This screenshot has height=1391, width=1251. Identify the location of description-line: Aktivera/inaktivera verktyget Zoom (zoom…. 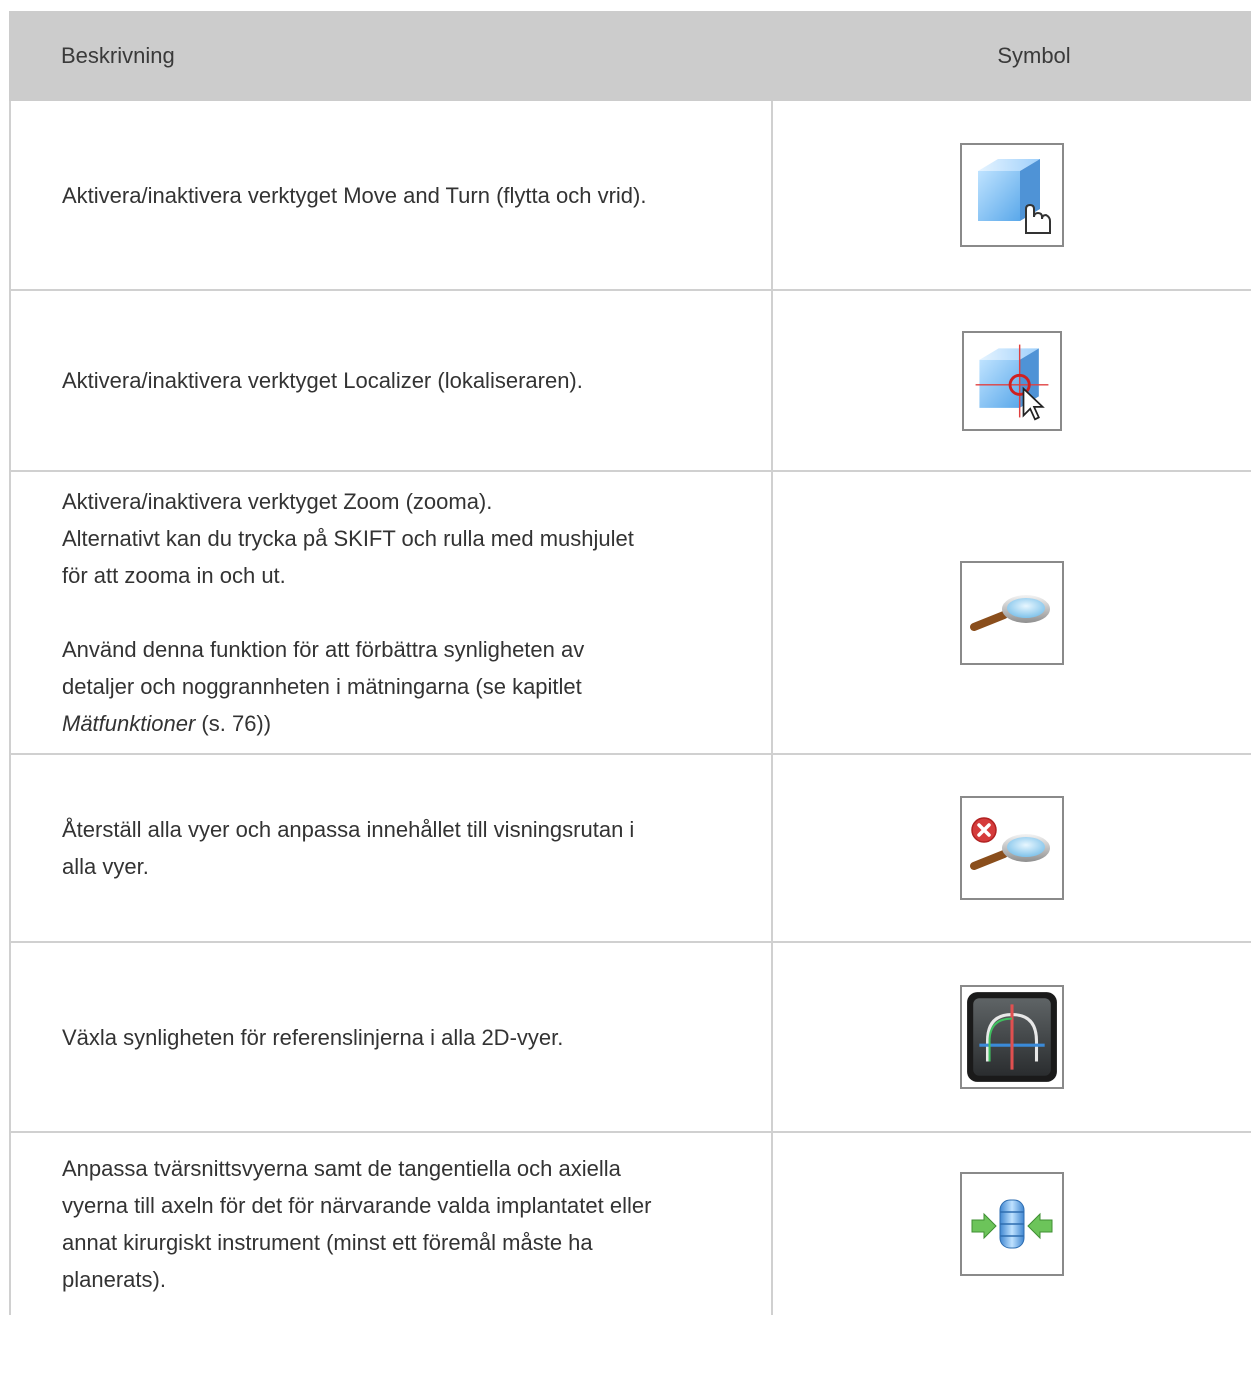
(277, 501).